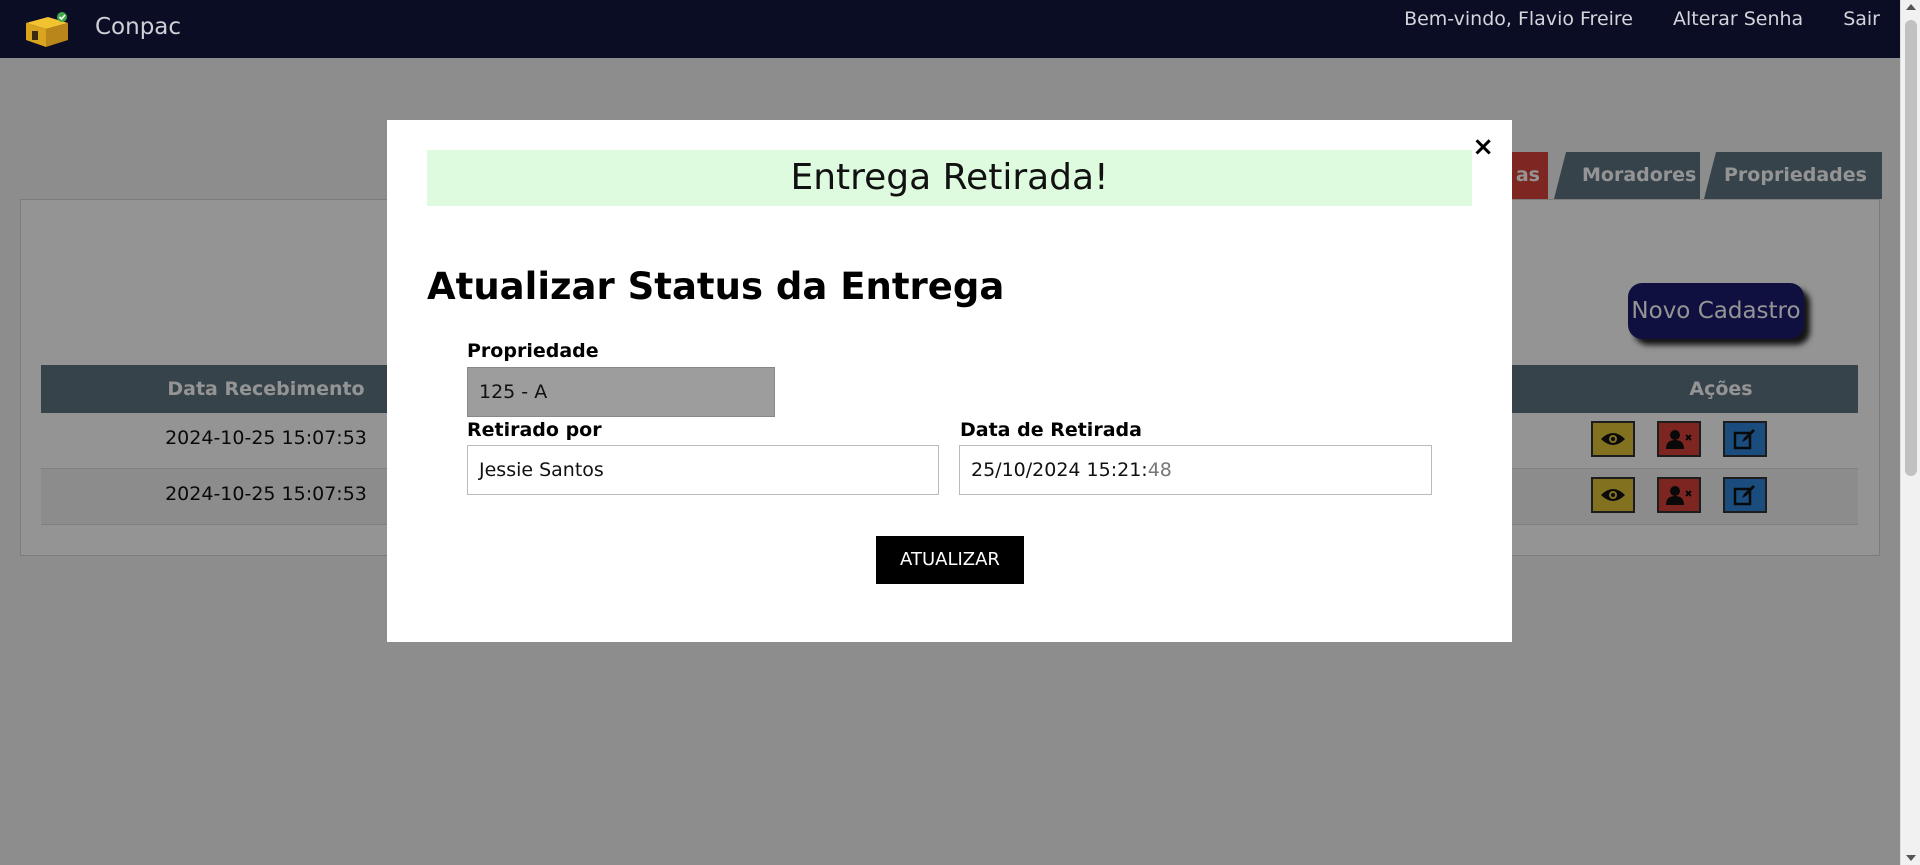 The height and width of the screenshot is (865, 1920). What do you see at coordinates (1861, 19) in the screenshot?
I see `logout-link: Sair` at bounding box center [1861, 19].